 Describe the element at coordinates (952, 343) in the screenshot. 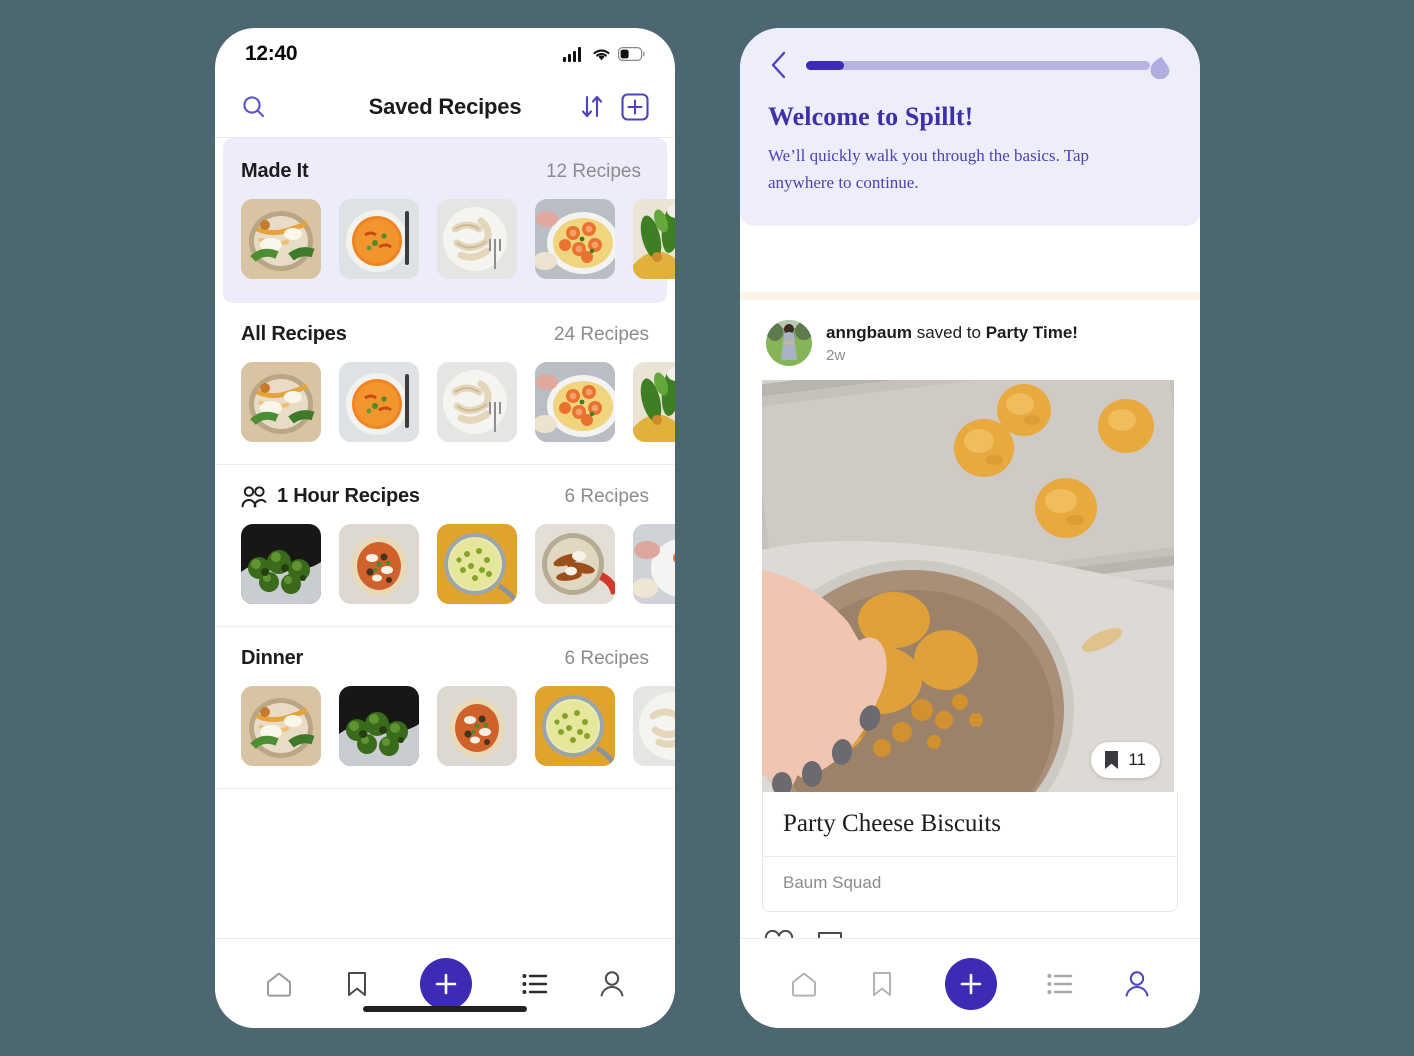

I see `post-meta: anngbaum saved to Party Time! 2w` at that location.